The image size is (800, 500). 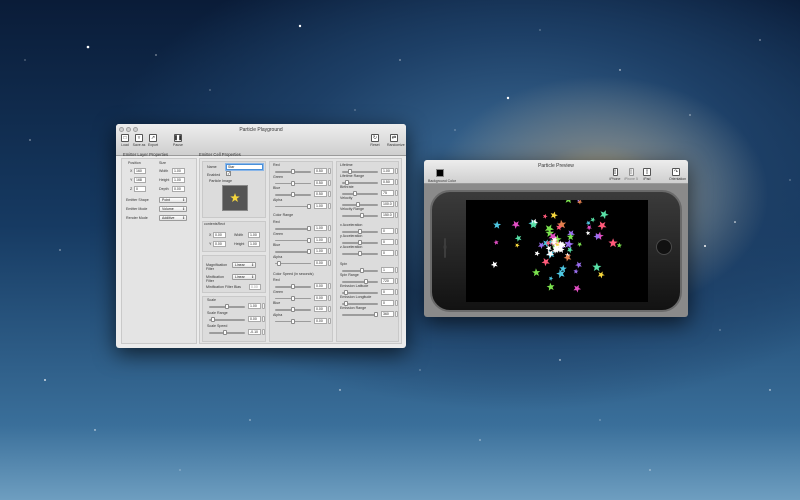 What do you see at coordinates (254, 244) in the screenshot?
I see `contents-rect-height-field: 1.00` at bounding box center [254, 244].